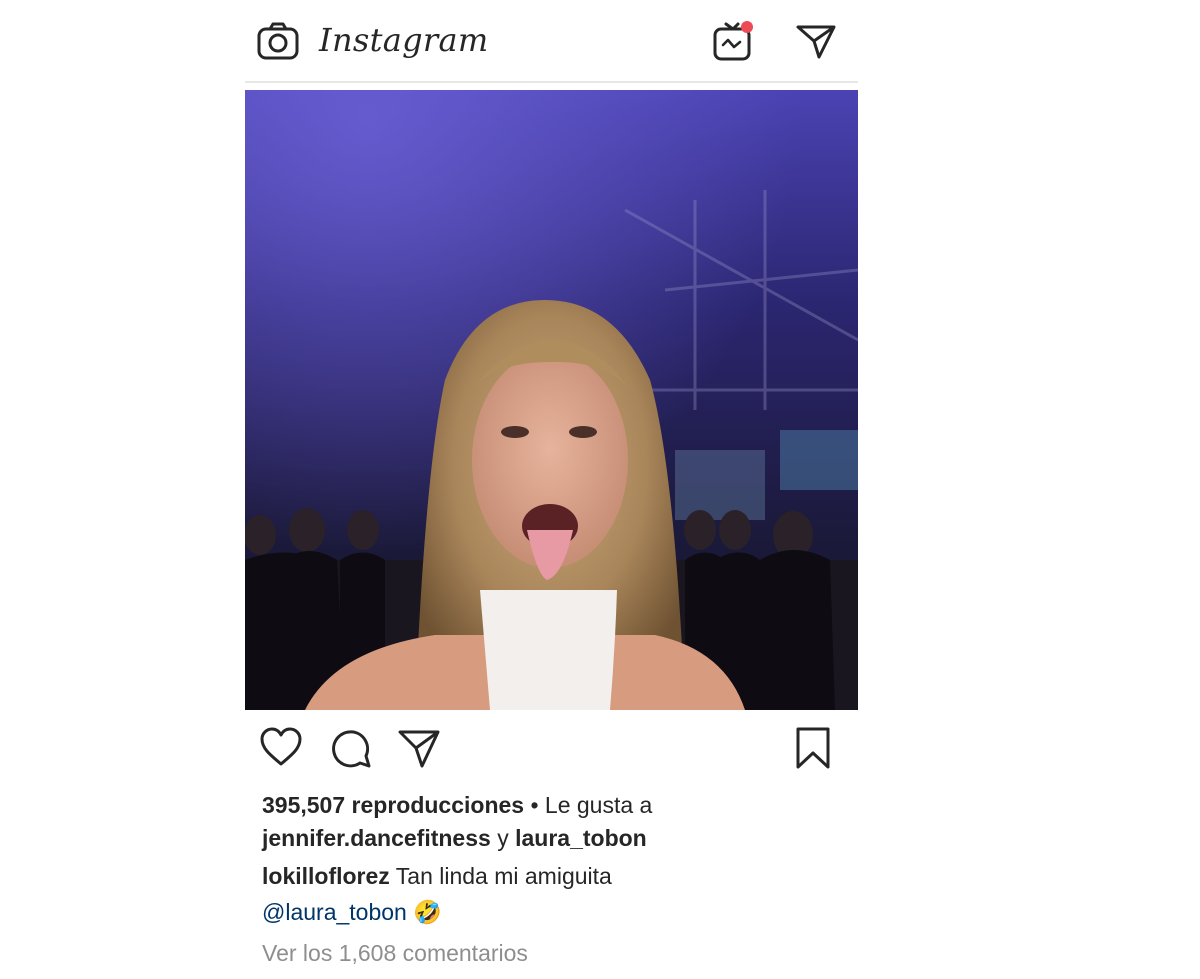  I want to click on igtv-icon, so click(734, 40).